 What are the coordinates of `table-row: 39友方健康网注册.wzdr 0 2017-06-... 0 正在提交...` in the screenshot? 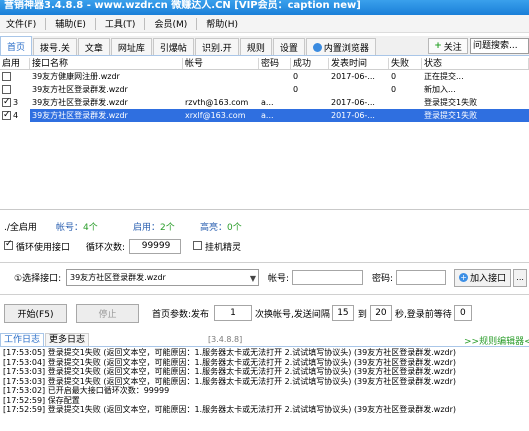 It's located at (264, 76).